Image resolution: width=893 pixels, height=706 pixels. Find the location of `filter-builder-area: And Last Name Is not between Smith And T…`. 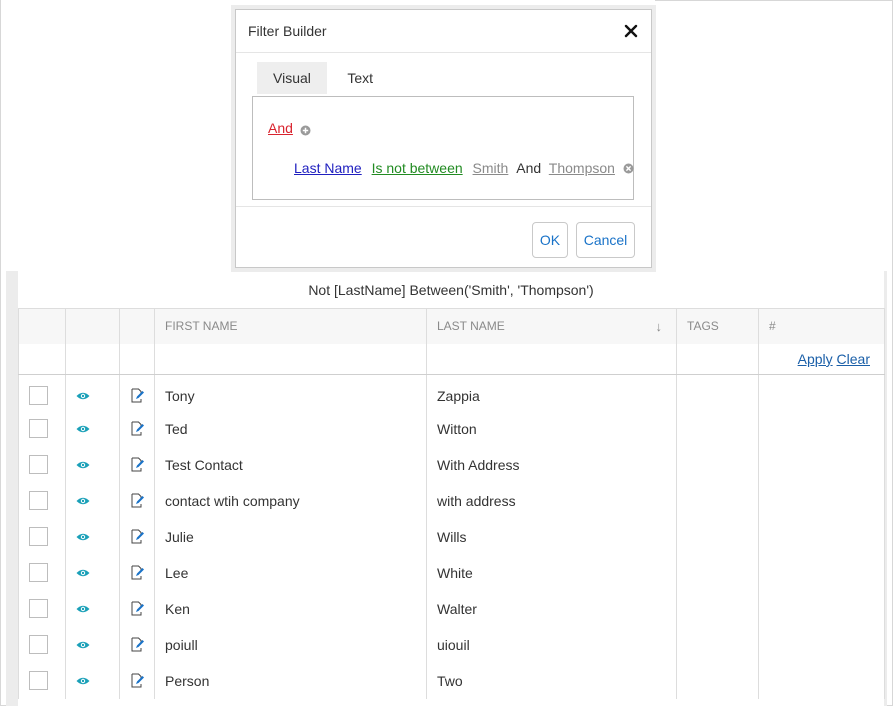

filter-builder-area: And Last Name Is not between Smith And T… is located at coordinates (443, 148).